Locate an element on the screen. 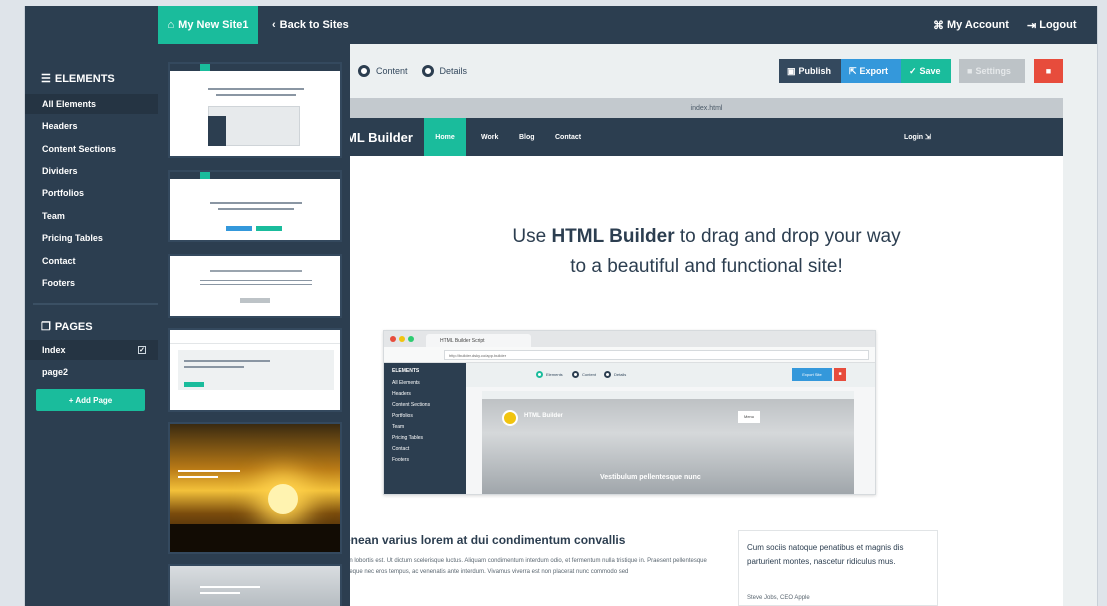  my-account-link: ⌘ My Account is located at coordinates (971, 25).